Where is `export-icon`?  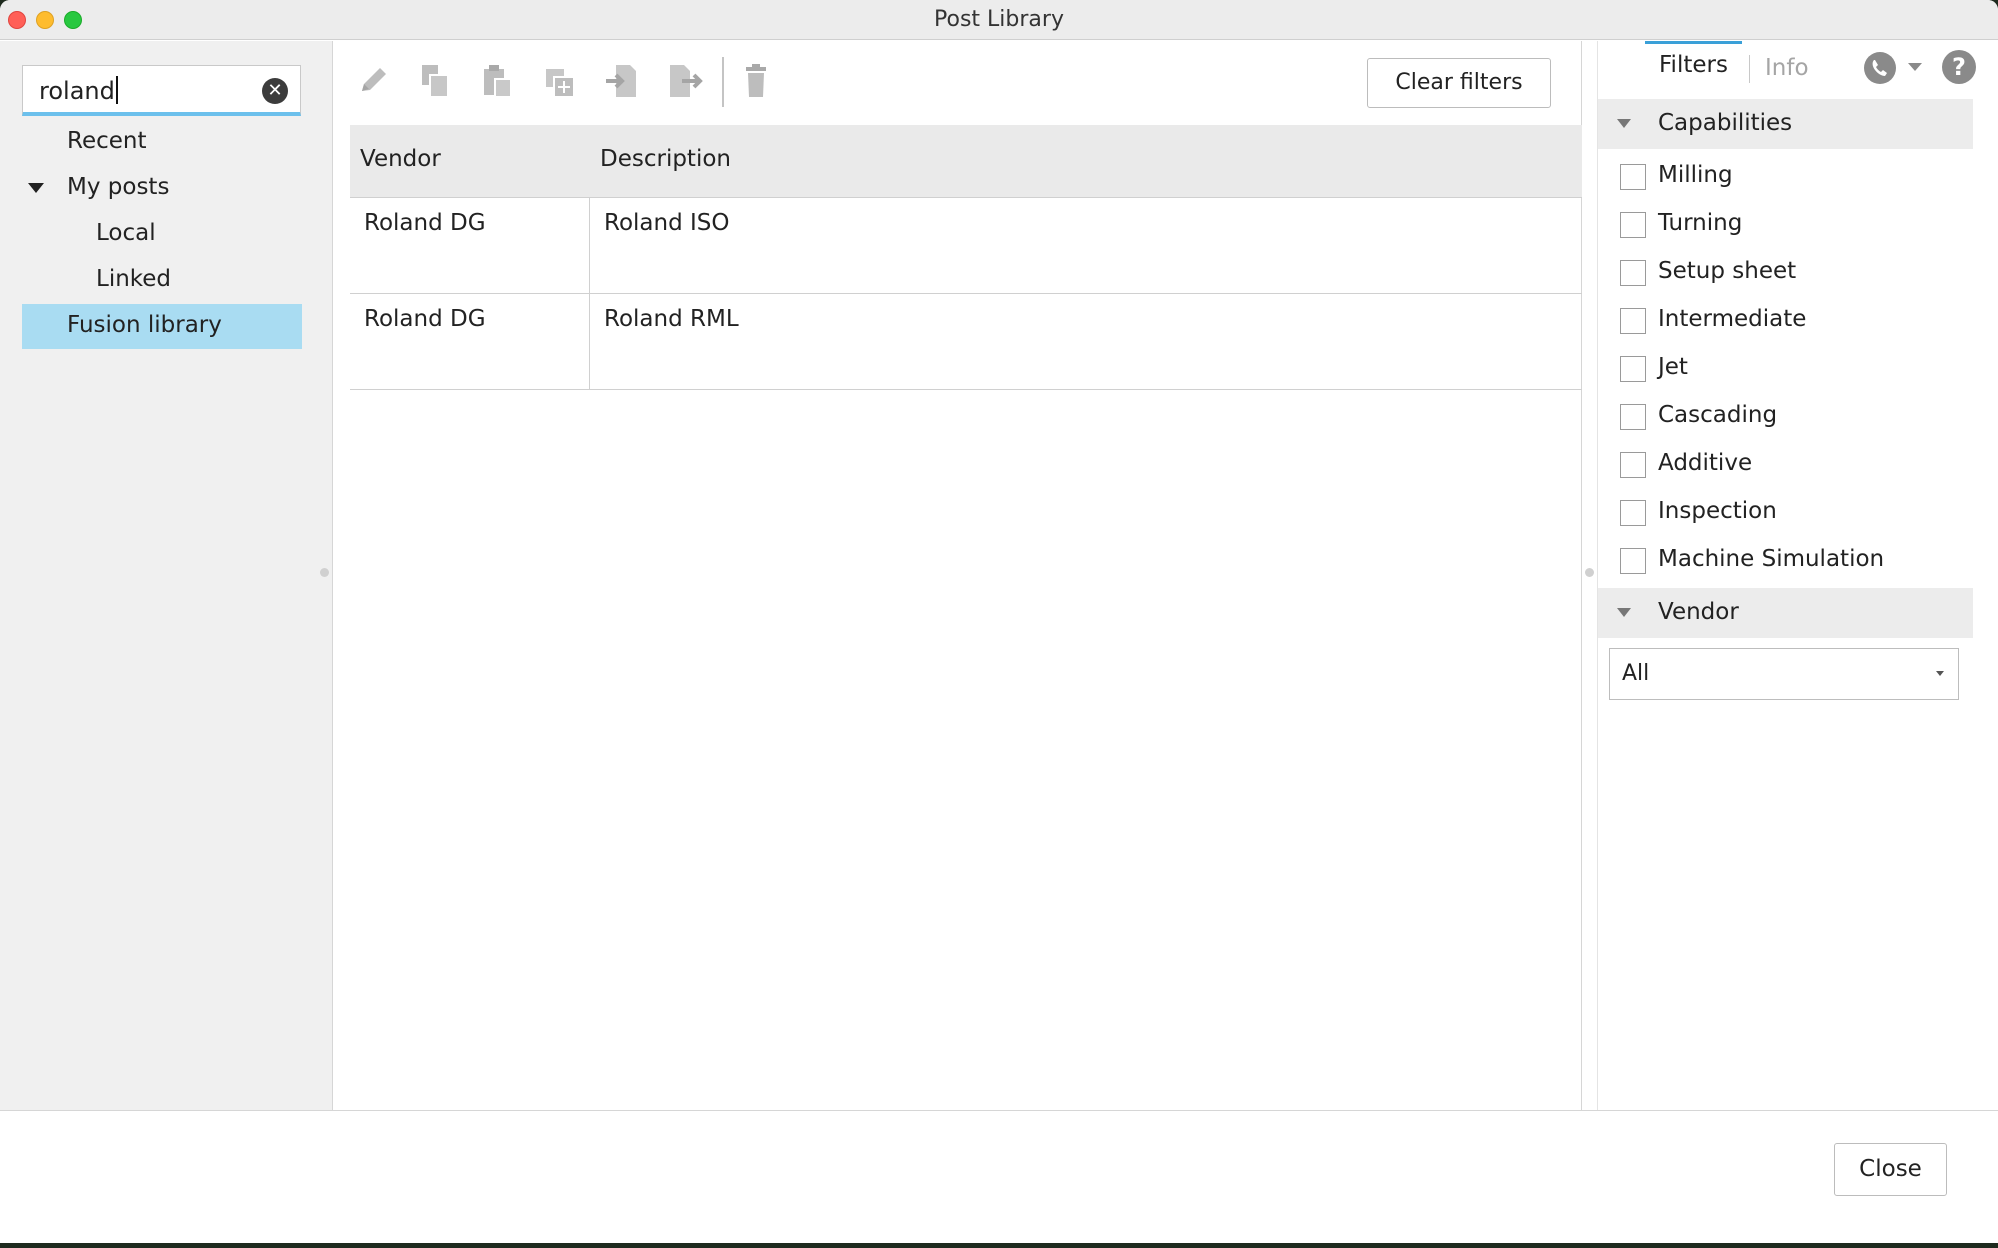 export-icon is located at coordinates (684, 81).